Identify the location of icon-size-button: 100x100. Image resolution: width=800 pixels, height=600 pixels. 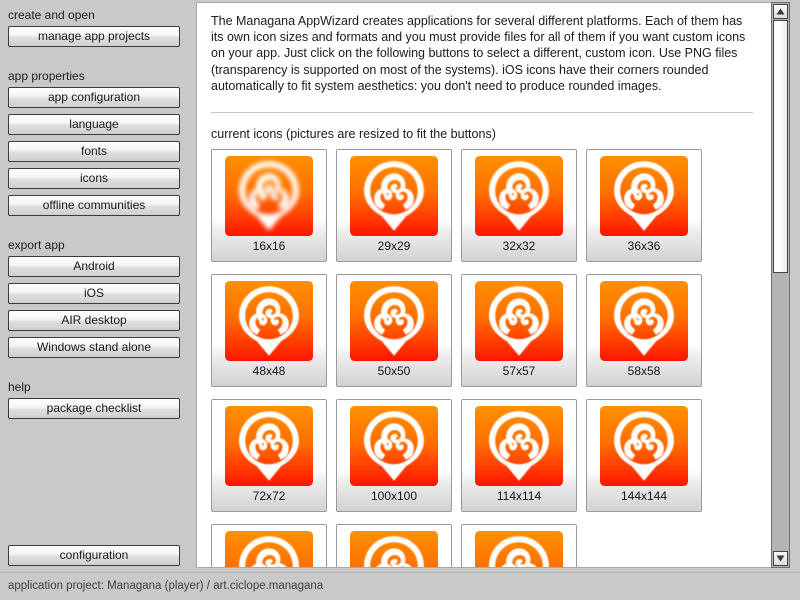
(394, 456).